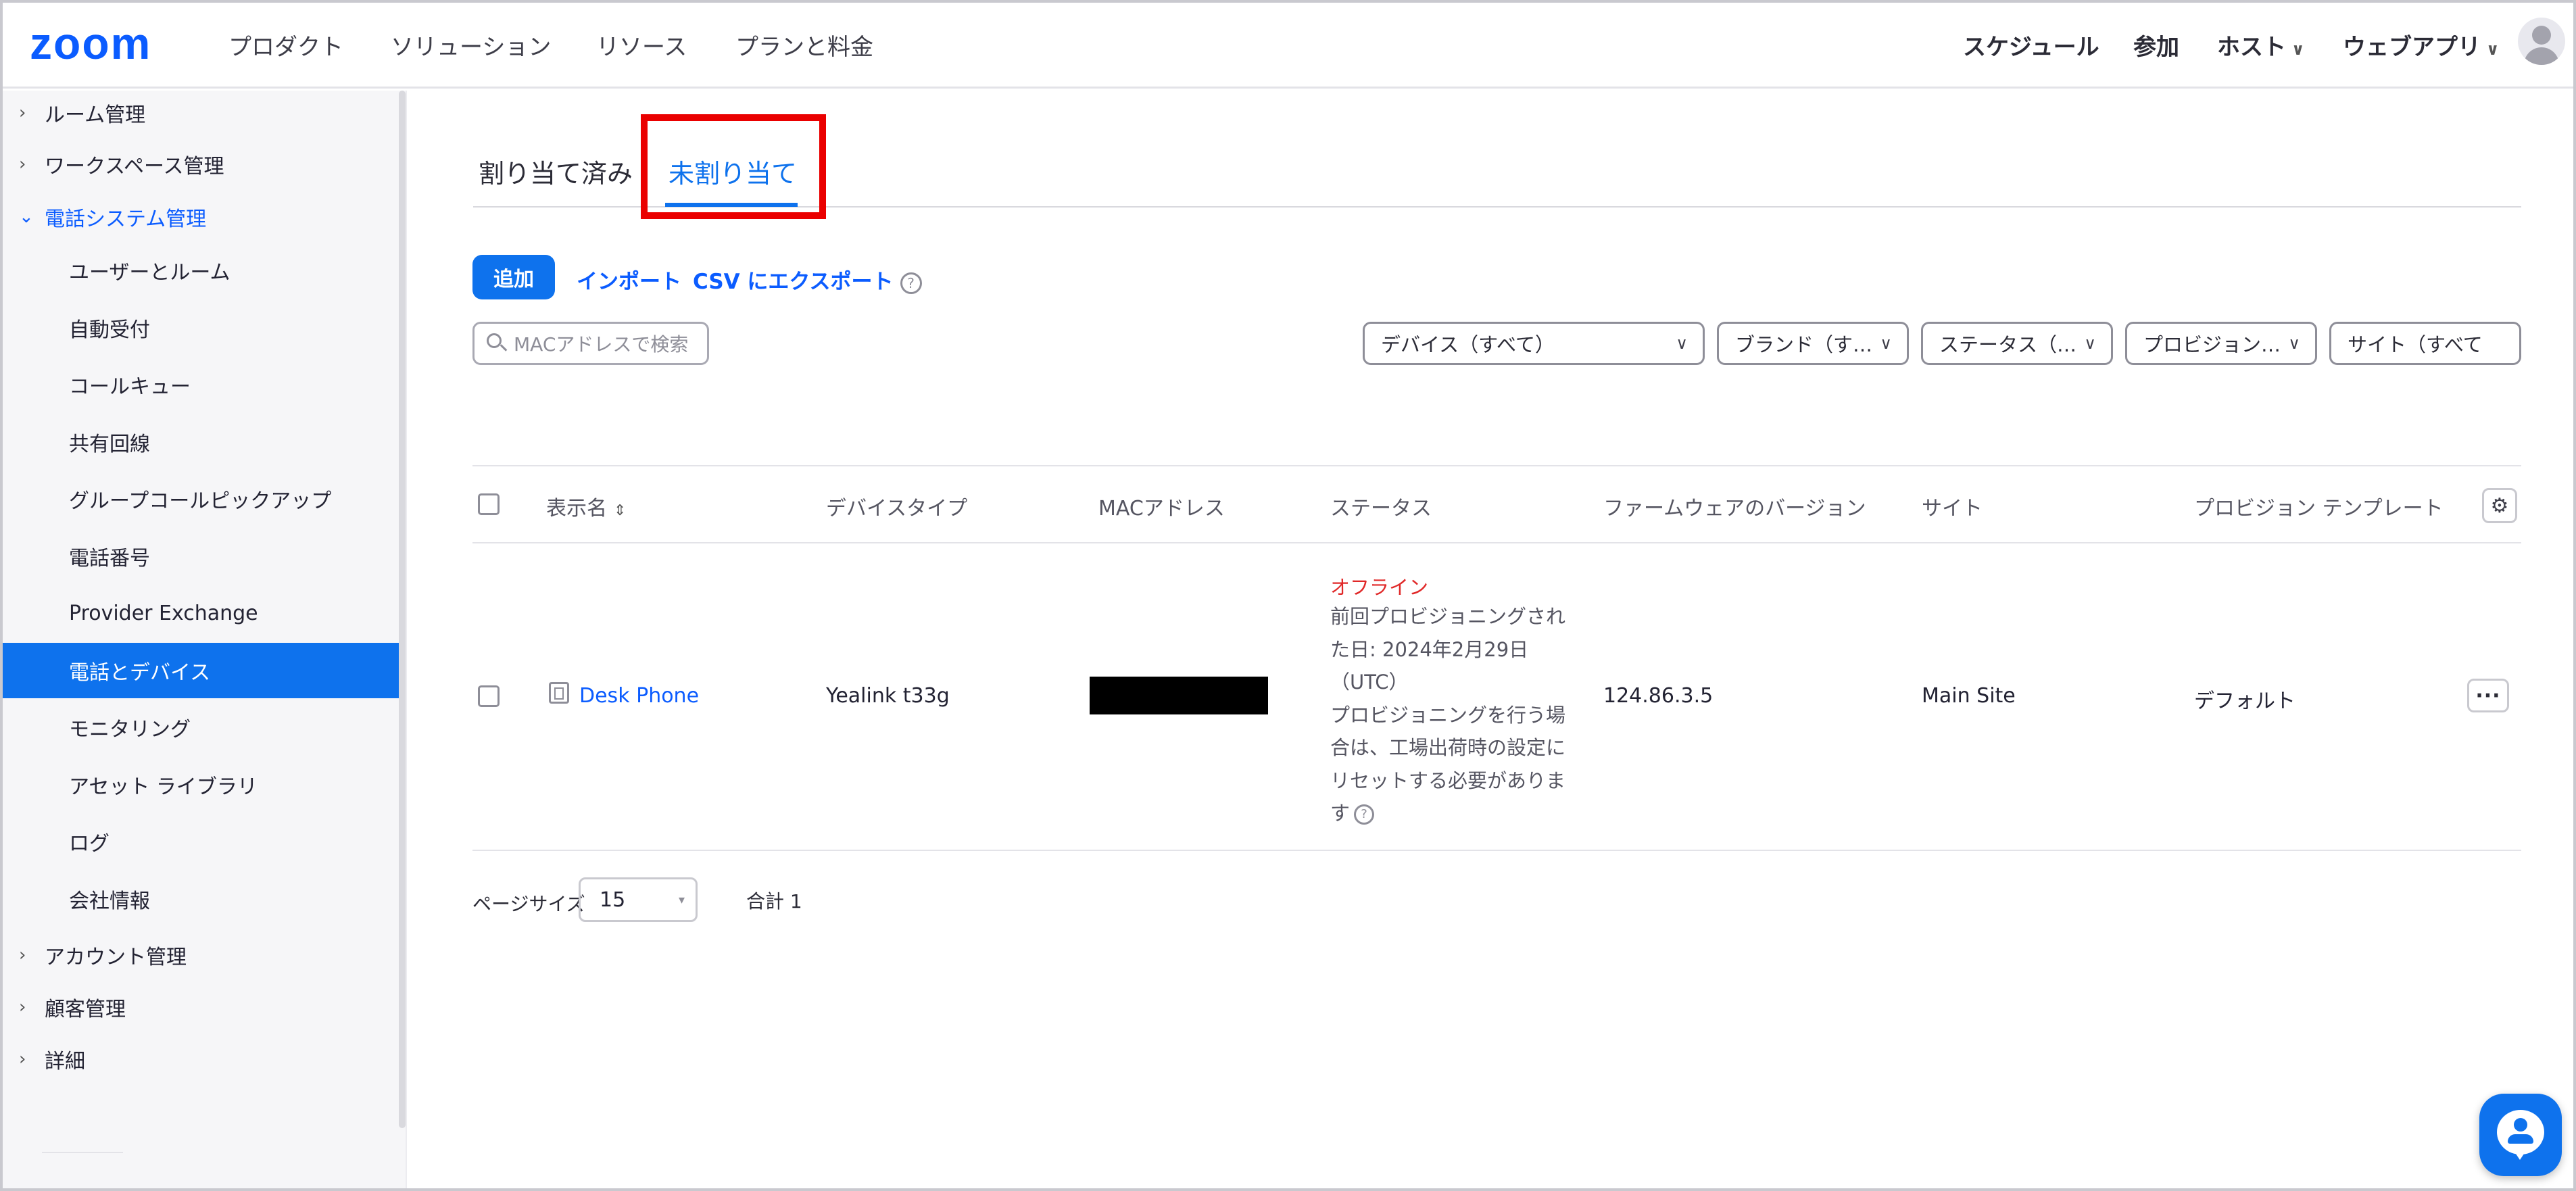 The width and height of the screenshot is (2576, 1191). Describe the element at coordinates (804, 45) in the screenshot. I see `nav-pricing: プランと料金` at that location.